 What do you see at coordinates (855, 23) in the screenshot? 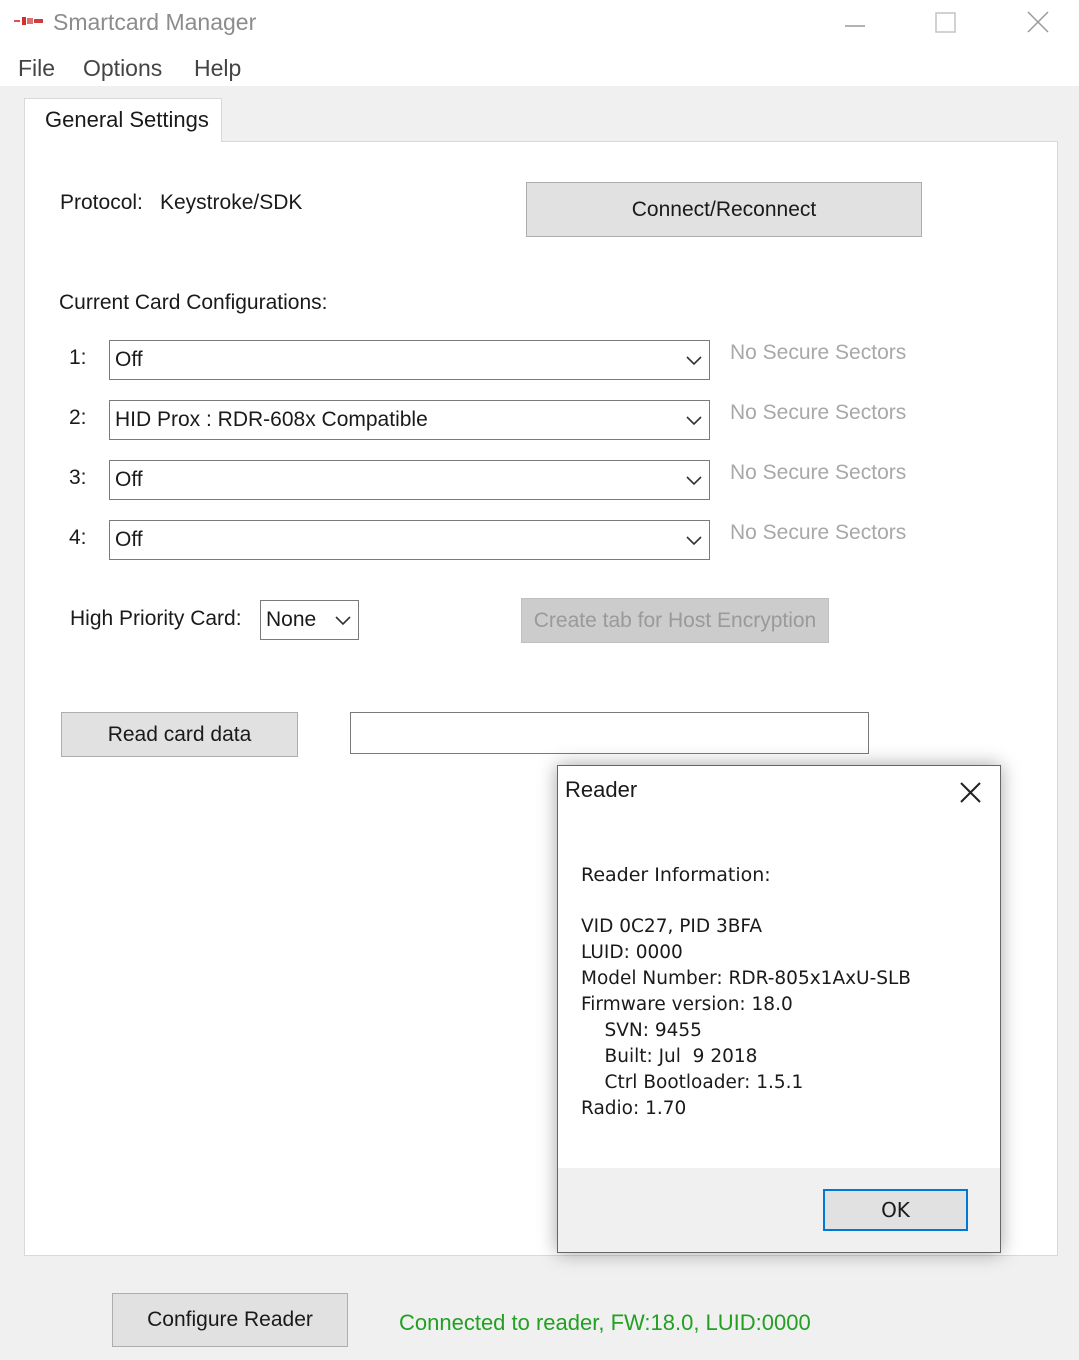
I see `minimize-button` at bounding box center [855, 23].